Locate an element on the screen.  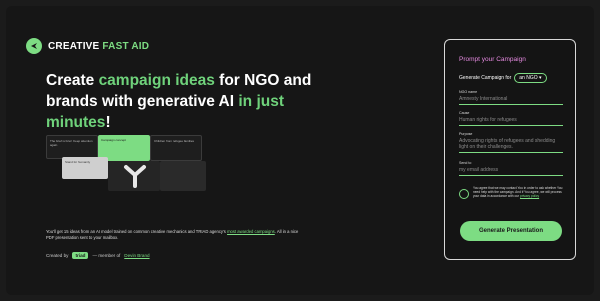
hero-text: ! is located at coordinates (108, 122).